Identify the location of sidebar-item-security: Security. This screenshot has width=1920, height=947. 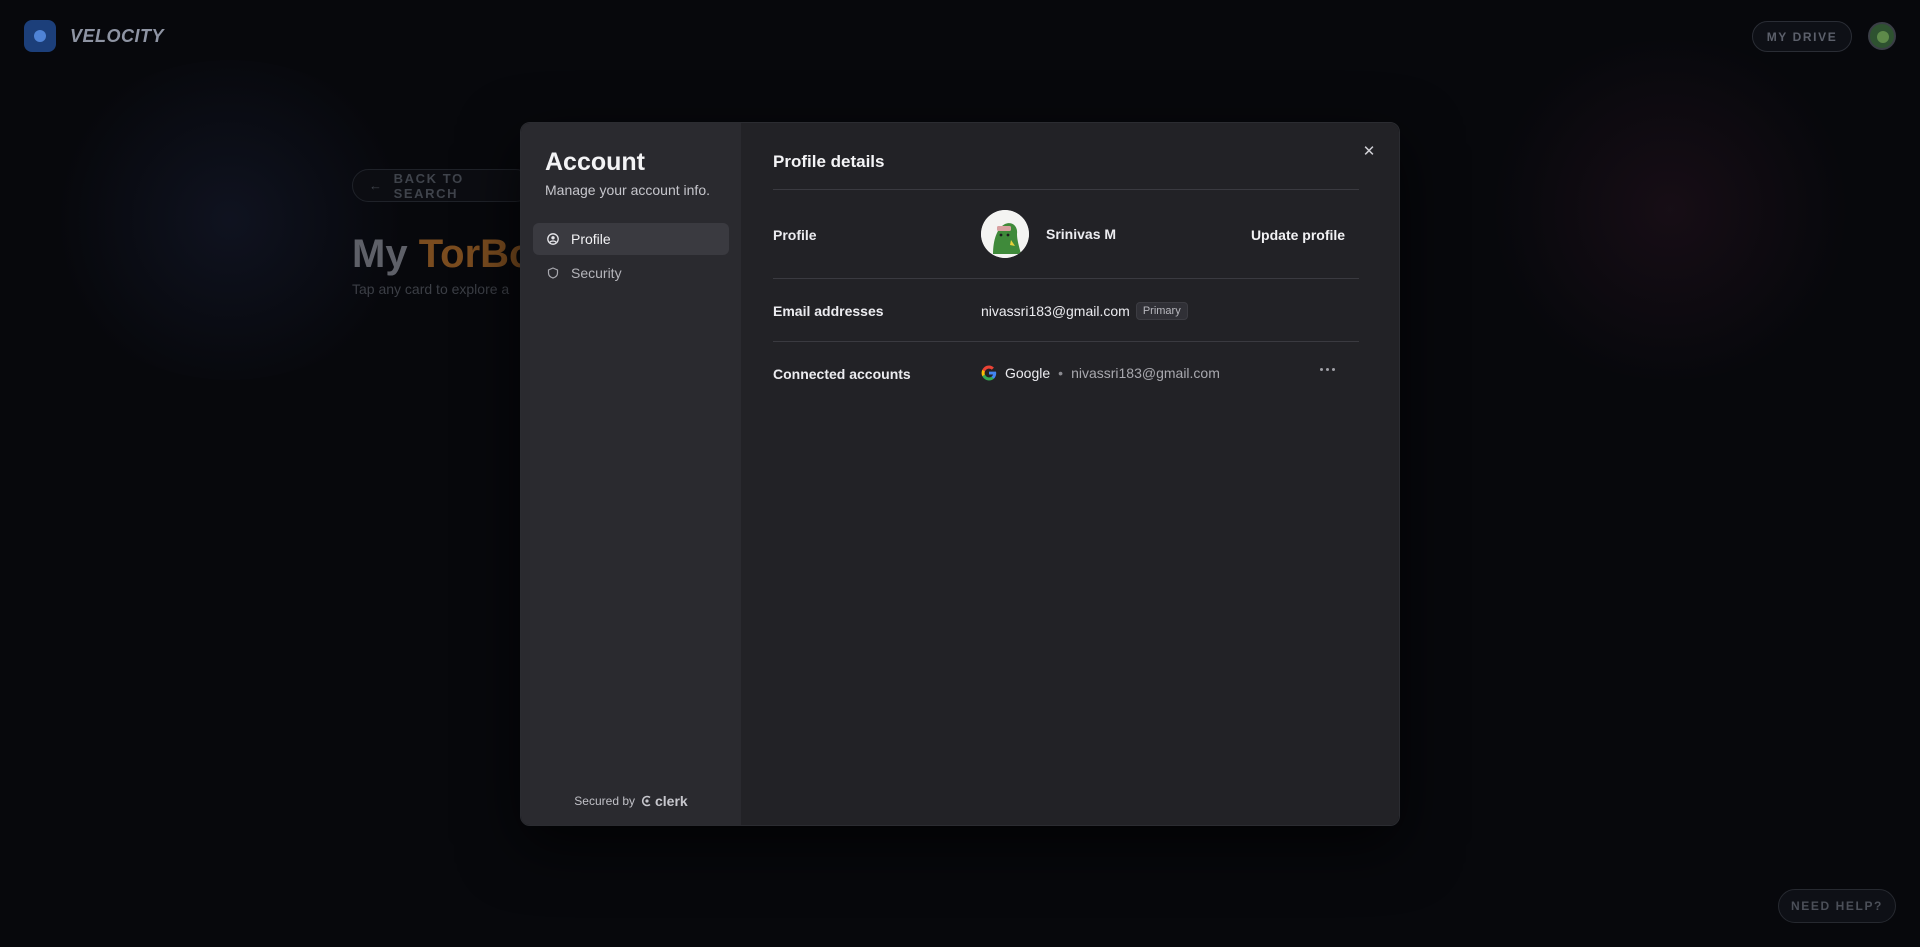
(631, 273).